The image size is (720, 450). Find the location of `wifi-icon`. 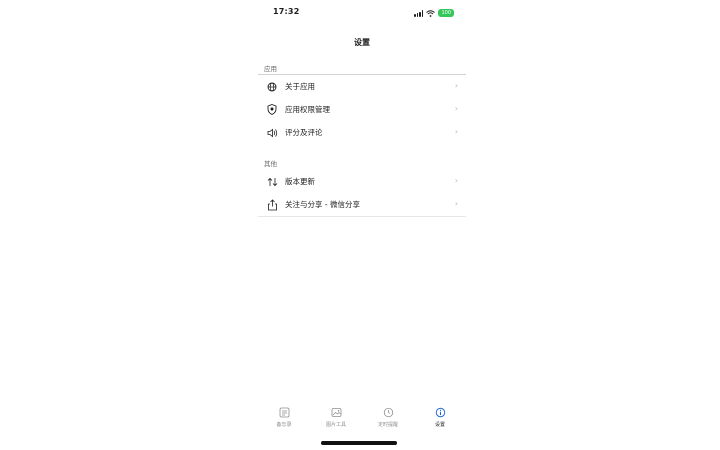

wifi-icon is located at coordinates (431, 13).